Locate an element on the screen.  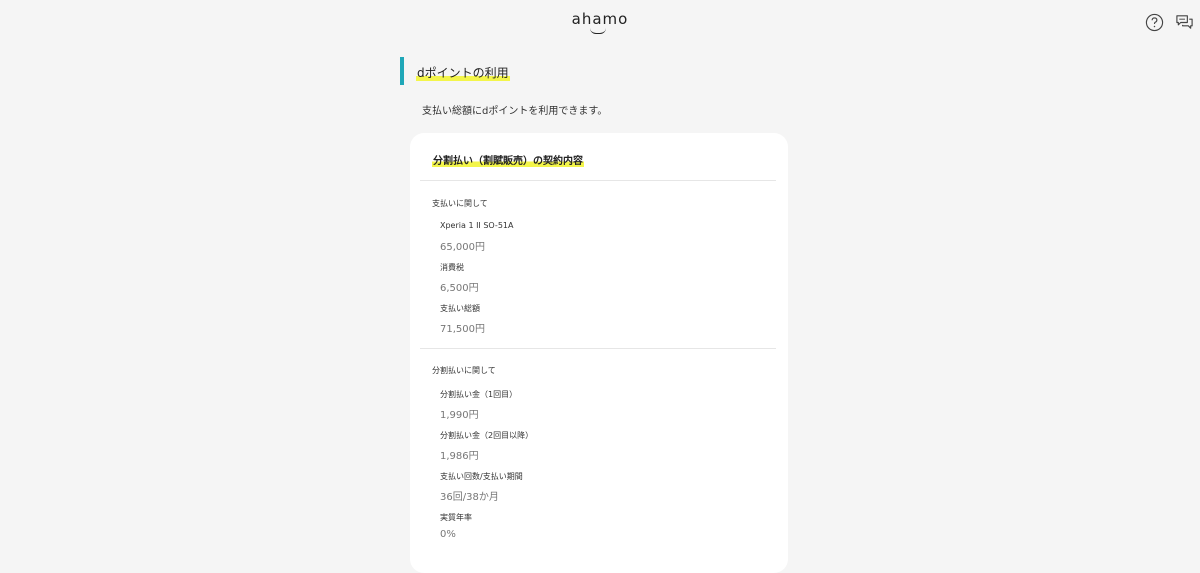
section-header: dポイントの利用 is located at coordinates (590, 71).